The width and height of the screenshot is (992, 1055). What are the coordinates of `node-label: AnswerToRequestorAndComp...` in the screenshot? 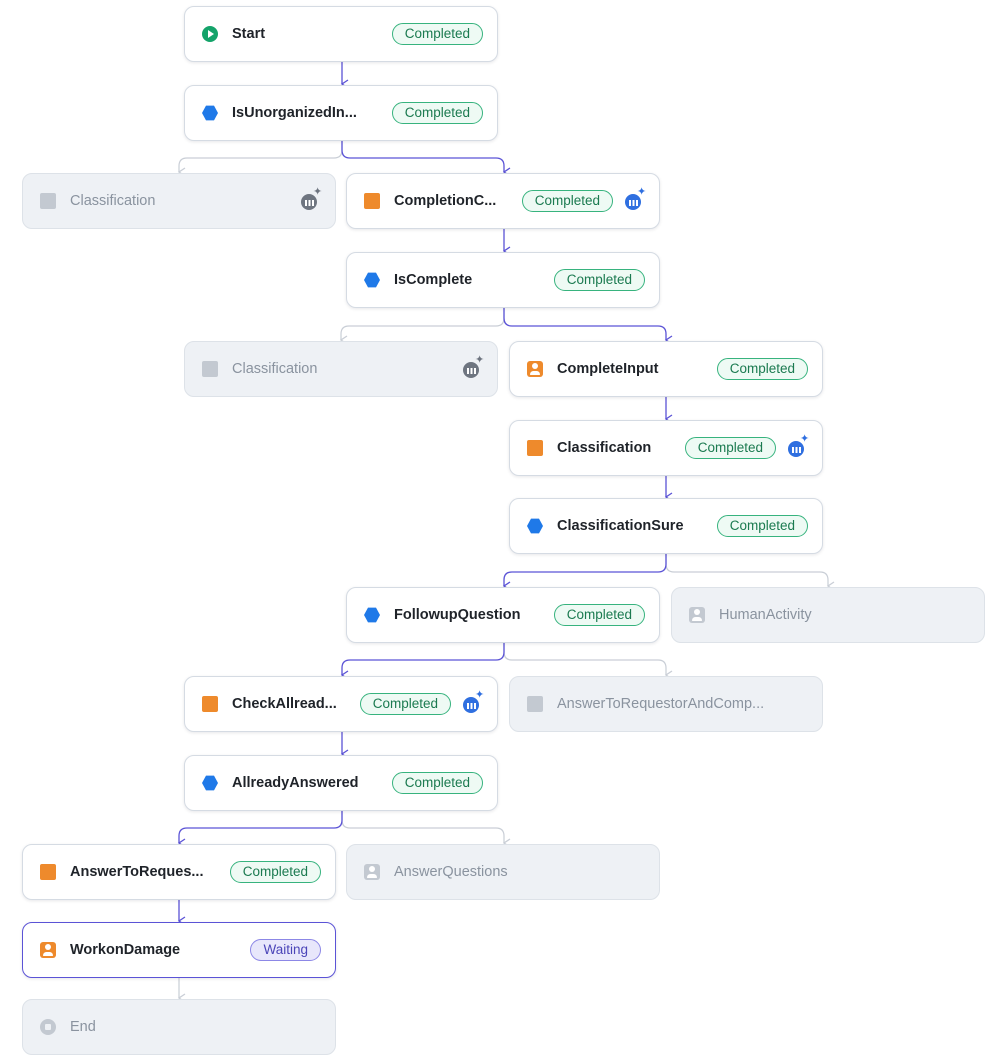 It's located at (661, 704).